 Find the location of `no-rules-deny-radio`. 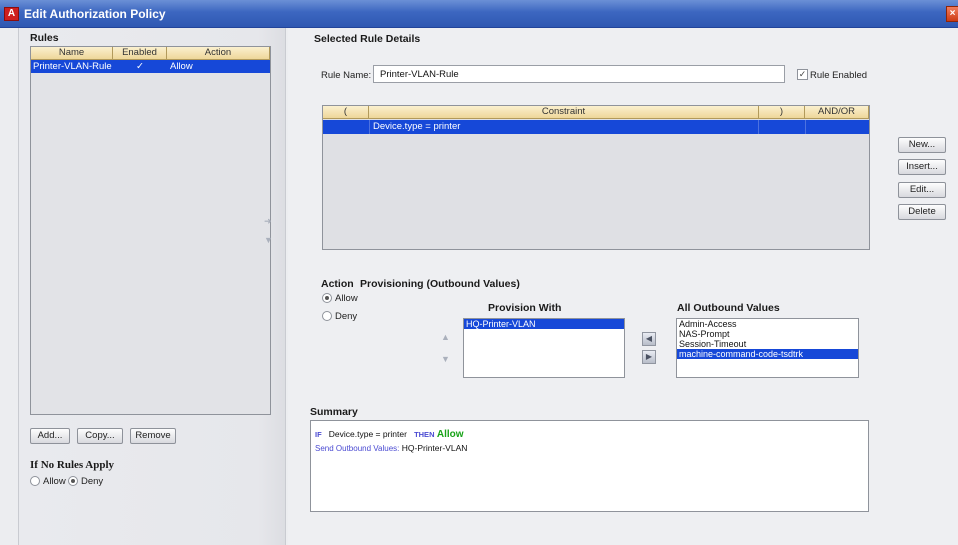

no-rules-deny-radio is located at coordinates (73, 481).